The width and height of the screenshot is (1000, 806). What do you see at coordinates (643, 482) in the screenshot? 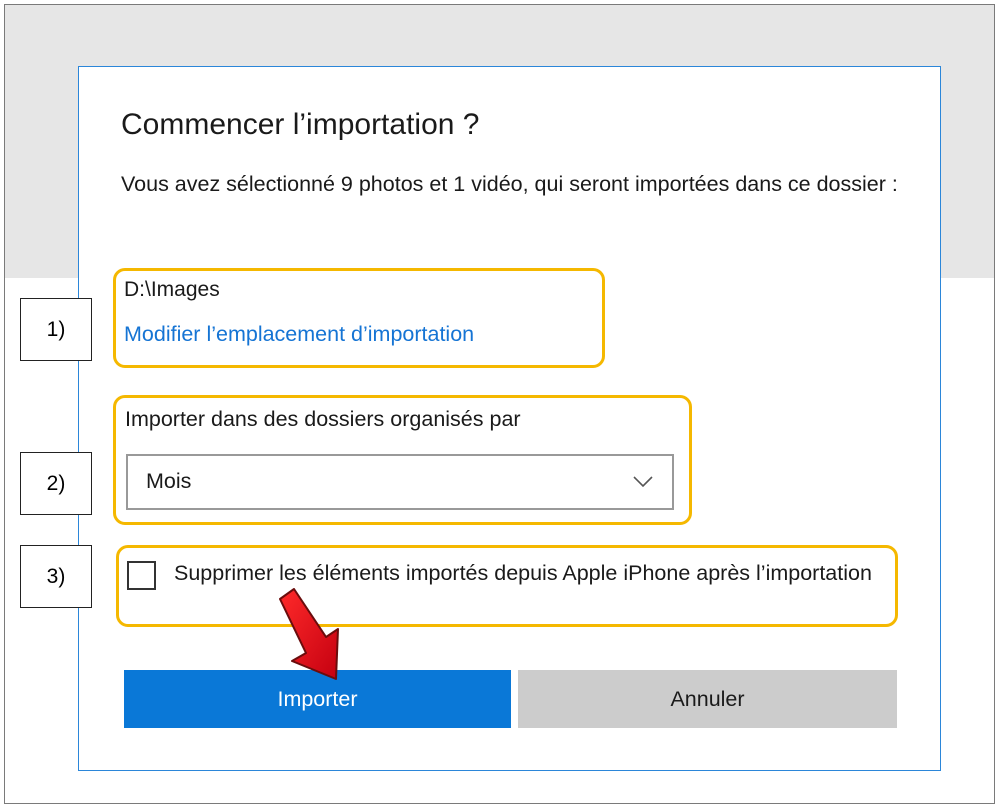
I see `chevron-down-icon` at bounding box center [643, 482].